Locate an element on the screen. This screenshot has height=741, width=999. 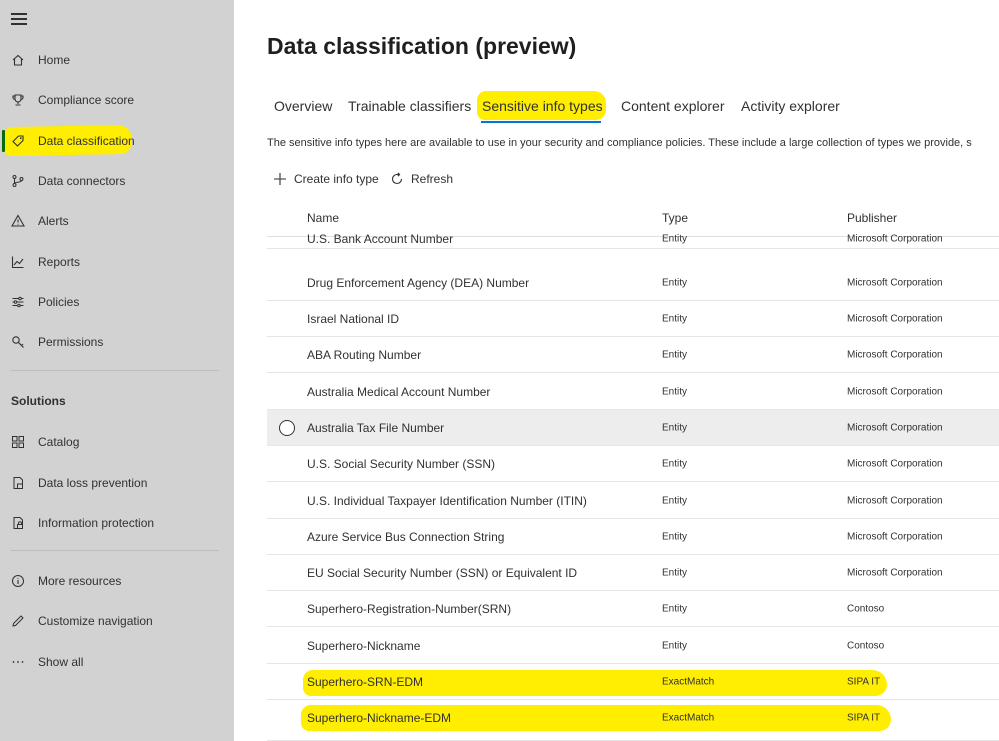
connector-icon is located at coordinates (18, 181).